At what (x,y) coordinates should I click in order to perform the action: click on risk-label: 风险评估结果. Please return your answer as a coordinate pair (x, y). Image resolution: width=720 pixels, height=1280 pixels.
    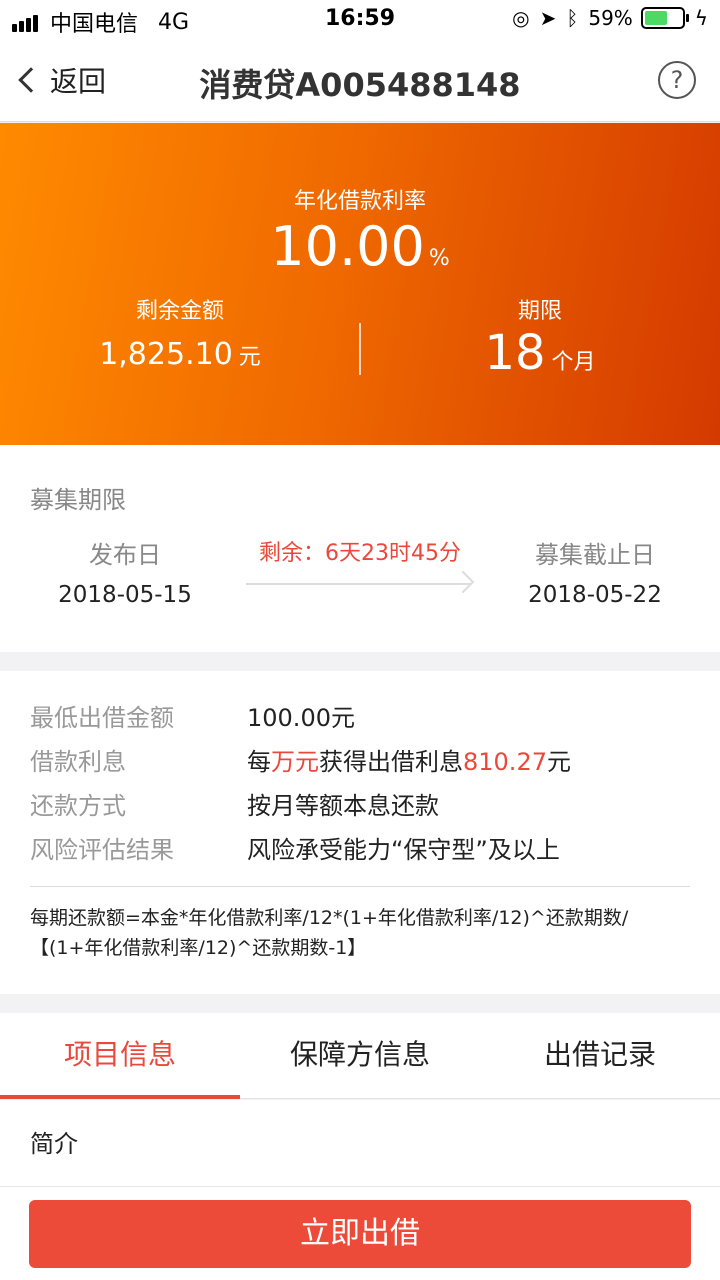
    Looking at the image, I should click on (102, 849).